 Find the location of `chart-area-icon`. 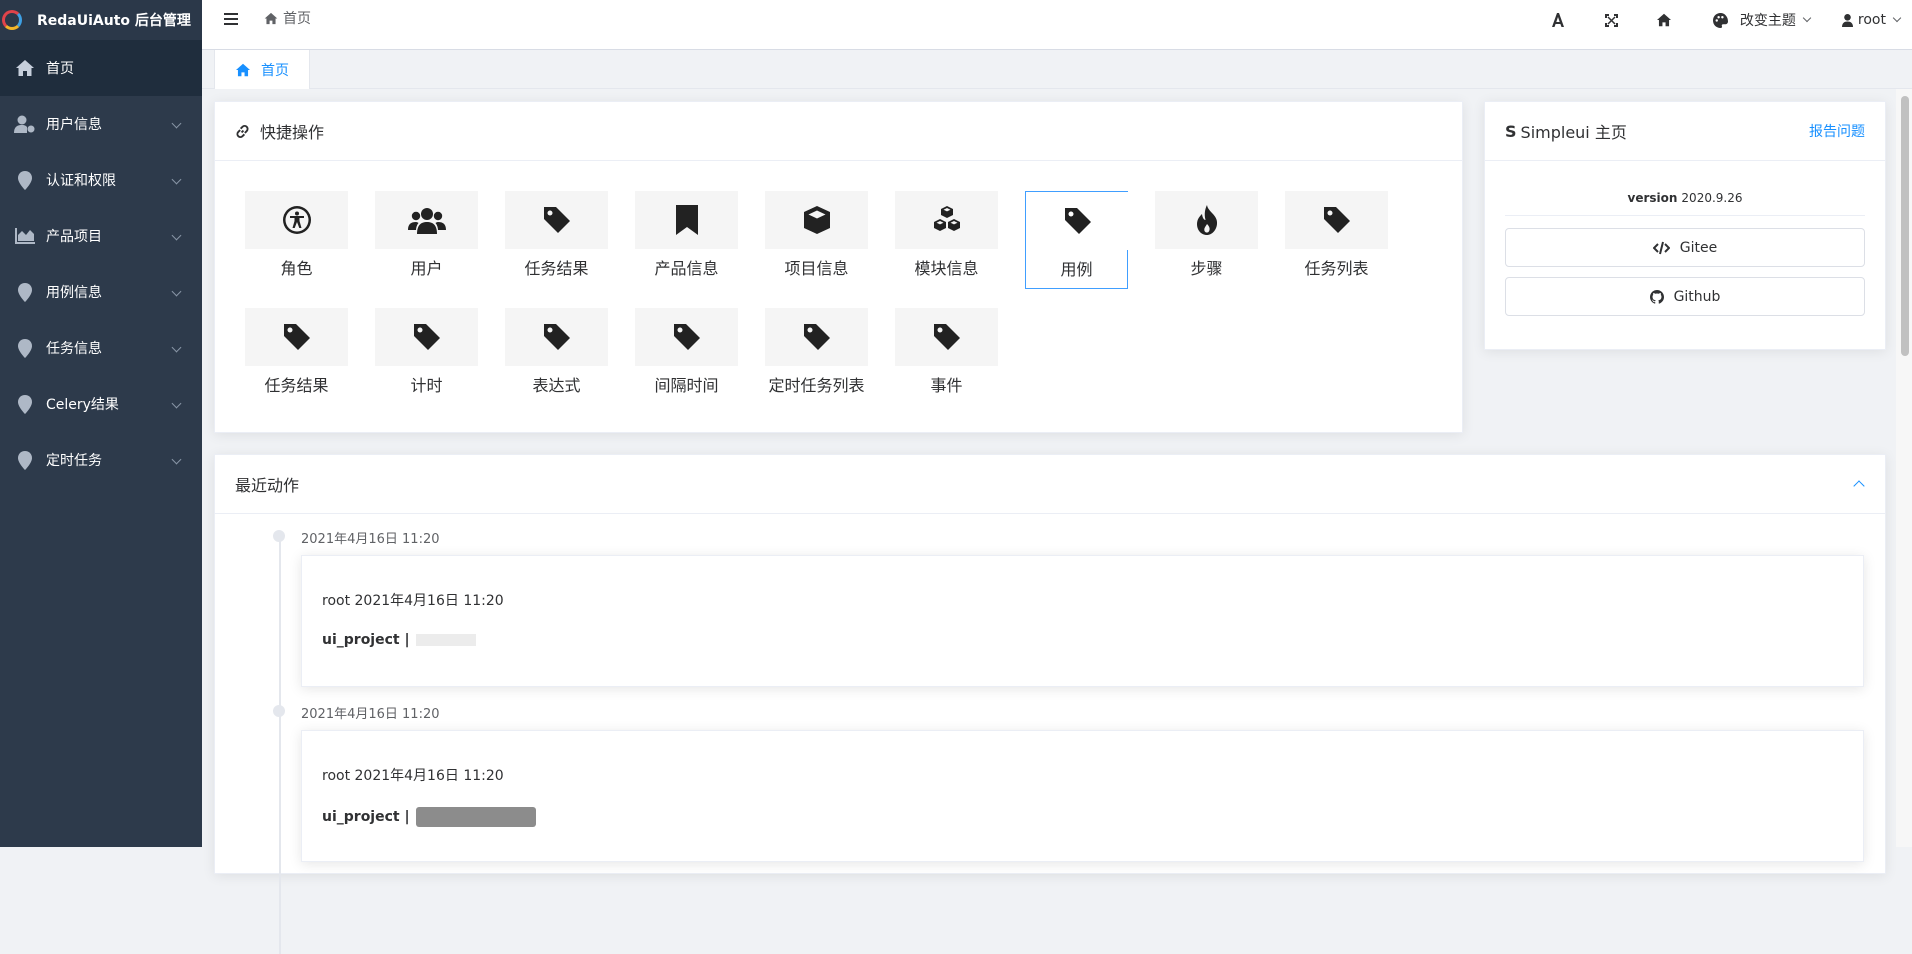

chart-area-icon is located at coordinates (25, 236).